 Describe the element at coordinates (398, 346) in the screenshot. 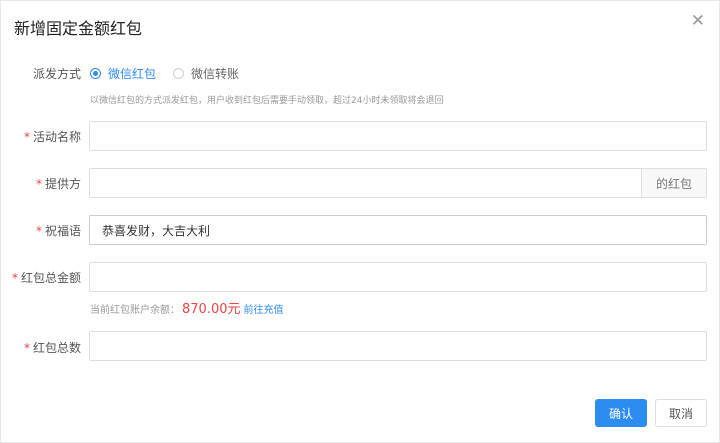

I see `total-count-input` at that location.